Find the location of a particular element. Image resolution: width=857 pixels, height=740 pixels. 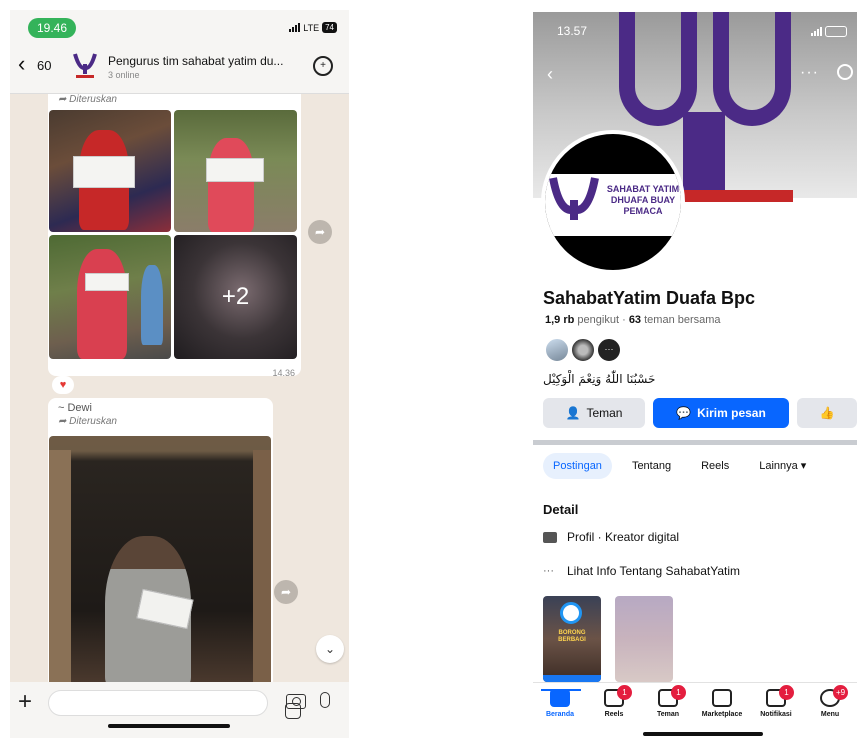

chat-photo-4: +2 is located at coordinates (235, 297).